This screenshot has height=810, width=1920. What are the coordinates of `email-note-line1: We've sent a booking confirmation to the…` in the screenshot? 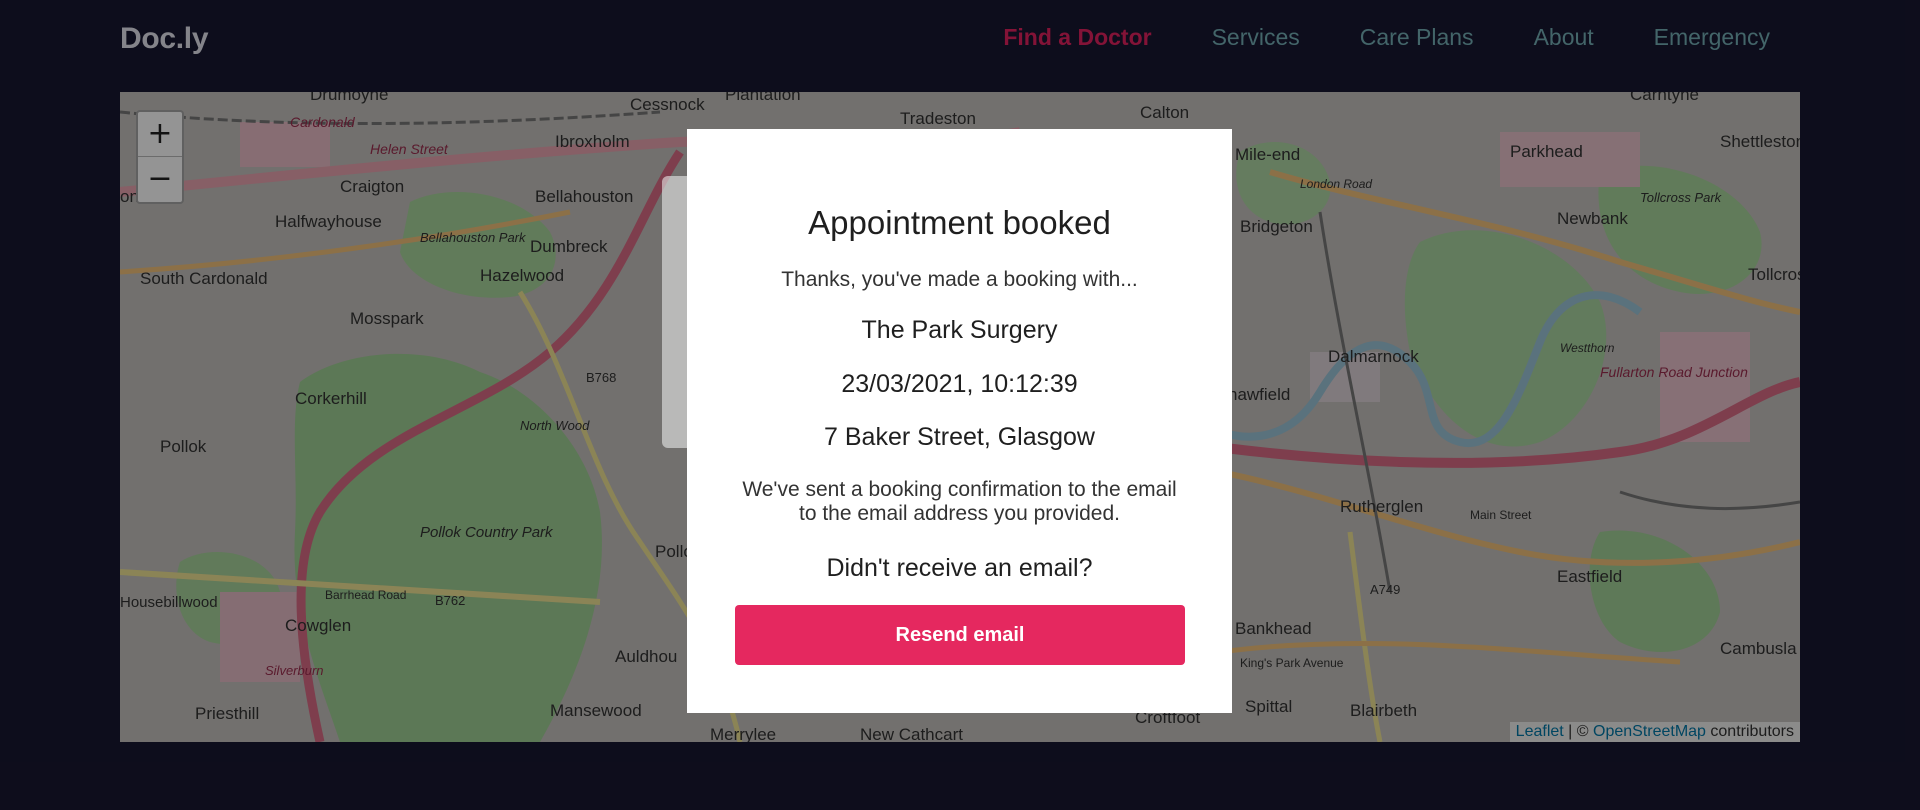 It's located at (959, 489).